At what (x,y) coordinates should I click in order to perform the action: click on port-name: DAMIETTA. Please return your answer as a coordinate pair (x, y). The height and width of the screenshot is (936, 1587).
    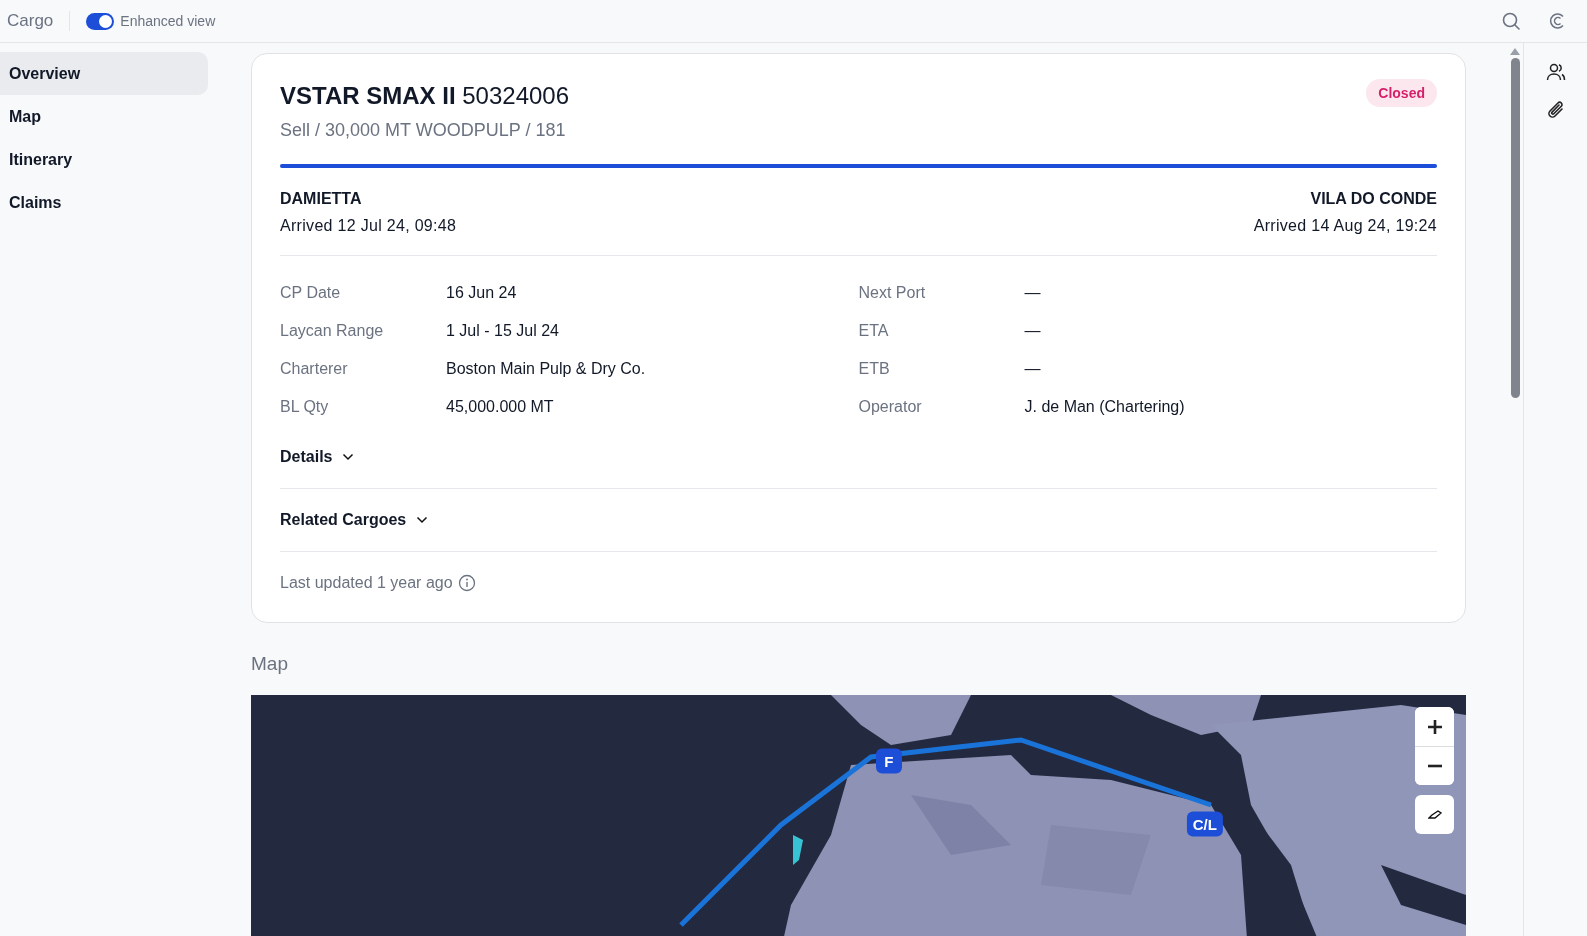
    Looking at the image, I should click on (321, 199).